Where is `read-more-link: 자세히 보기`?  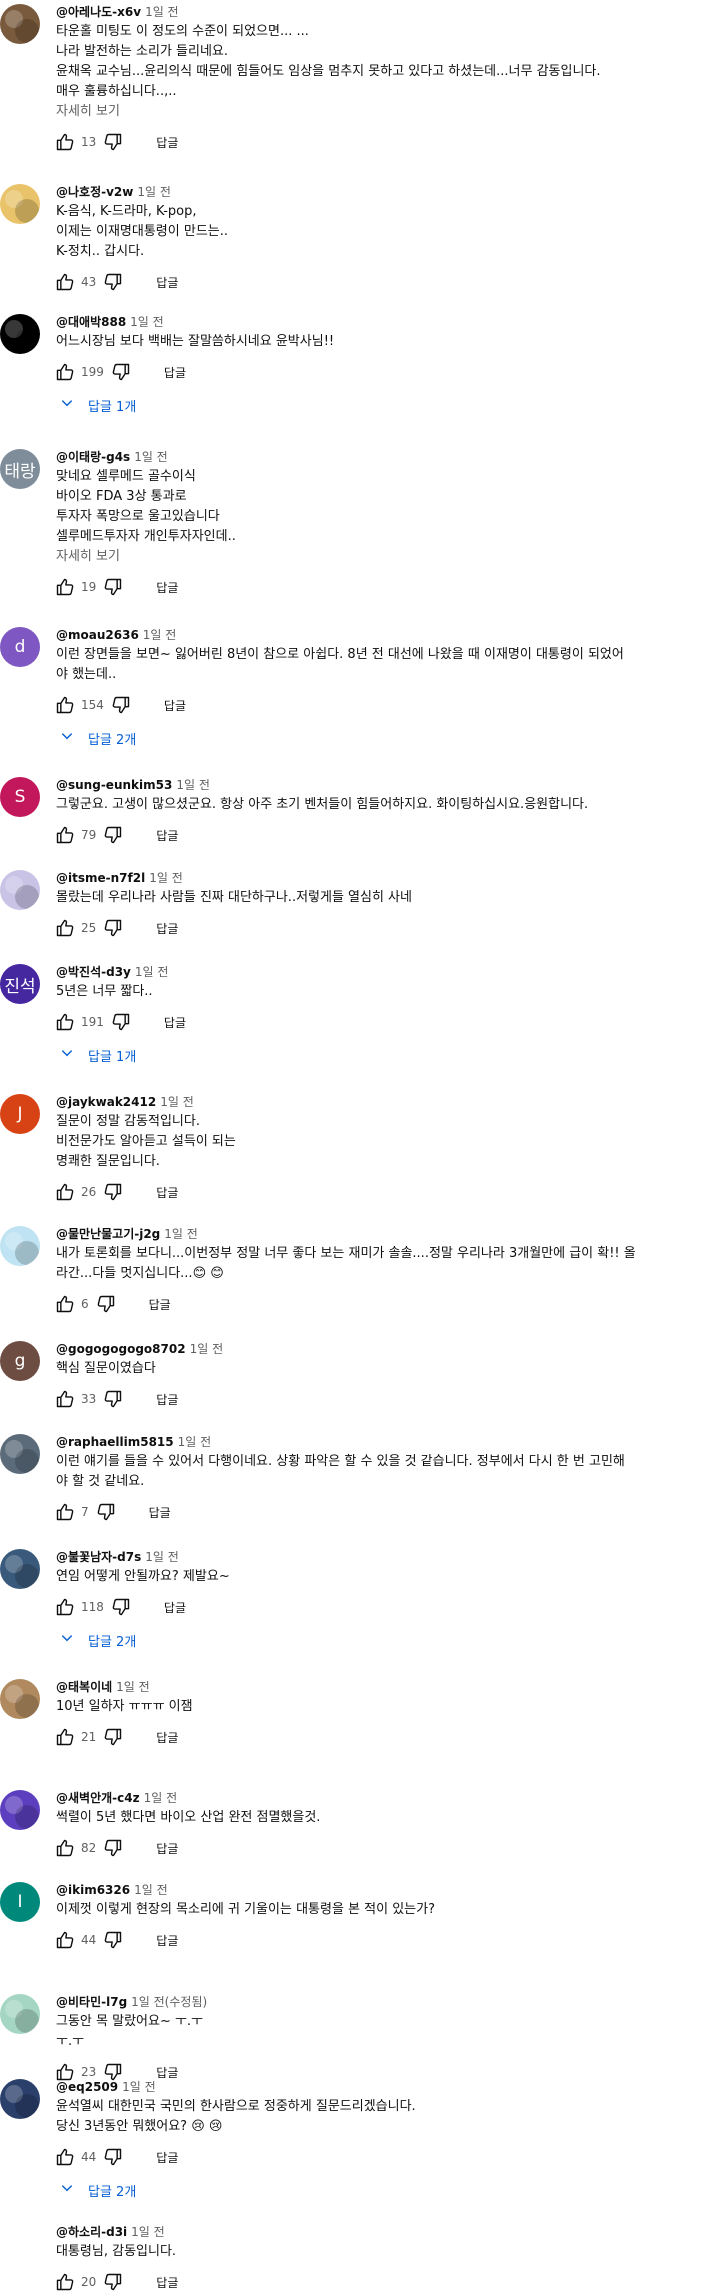 read-more-link: 자세히 보기 is located at coordinates (380, 112).